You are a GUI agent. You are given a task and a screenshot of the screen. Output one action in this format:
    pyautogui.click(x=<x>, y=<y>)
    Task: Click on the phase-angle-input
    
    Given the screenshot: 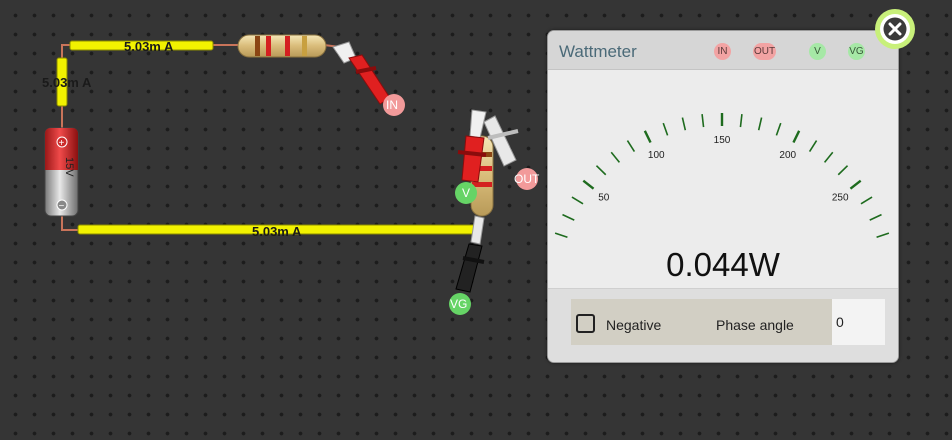 What is the action you would take?
    pyautogui.click(x=858, y=322)
    